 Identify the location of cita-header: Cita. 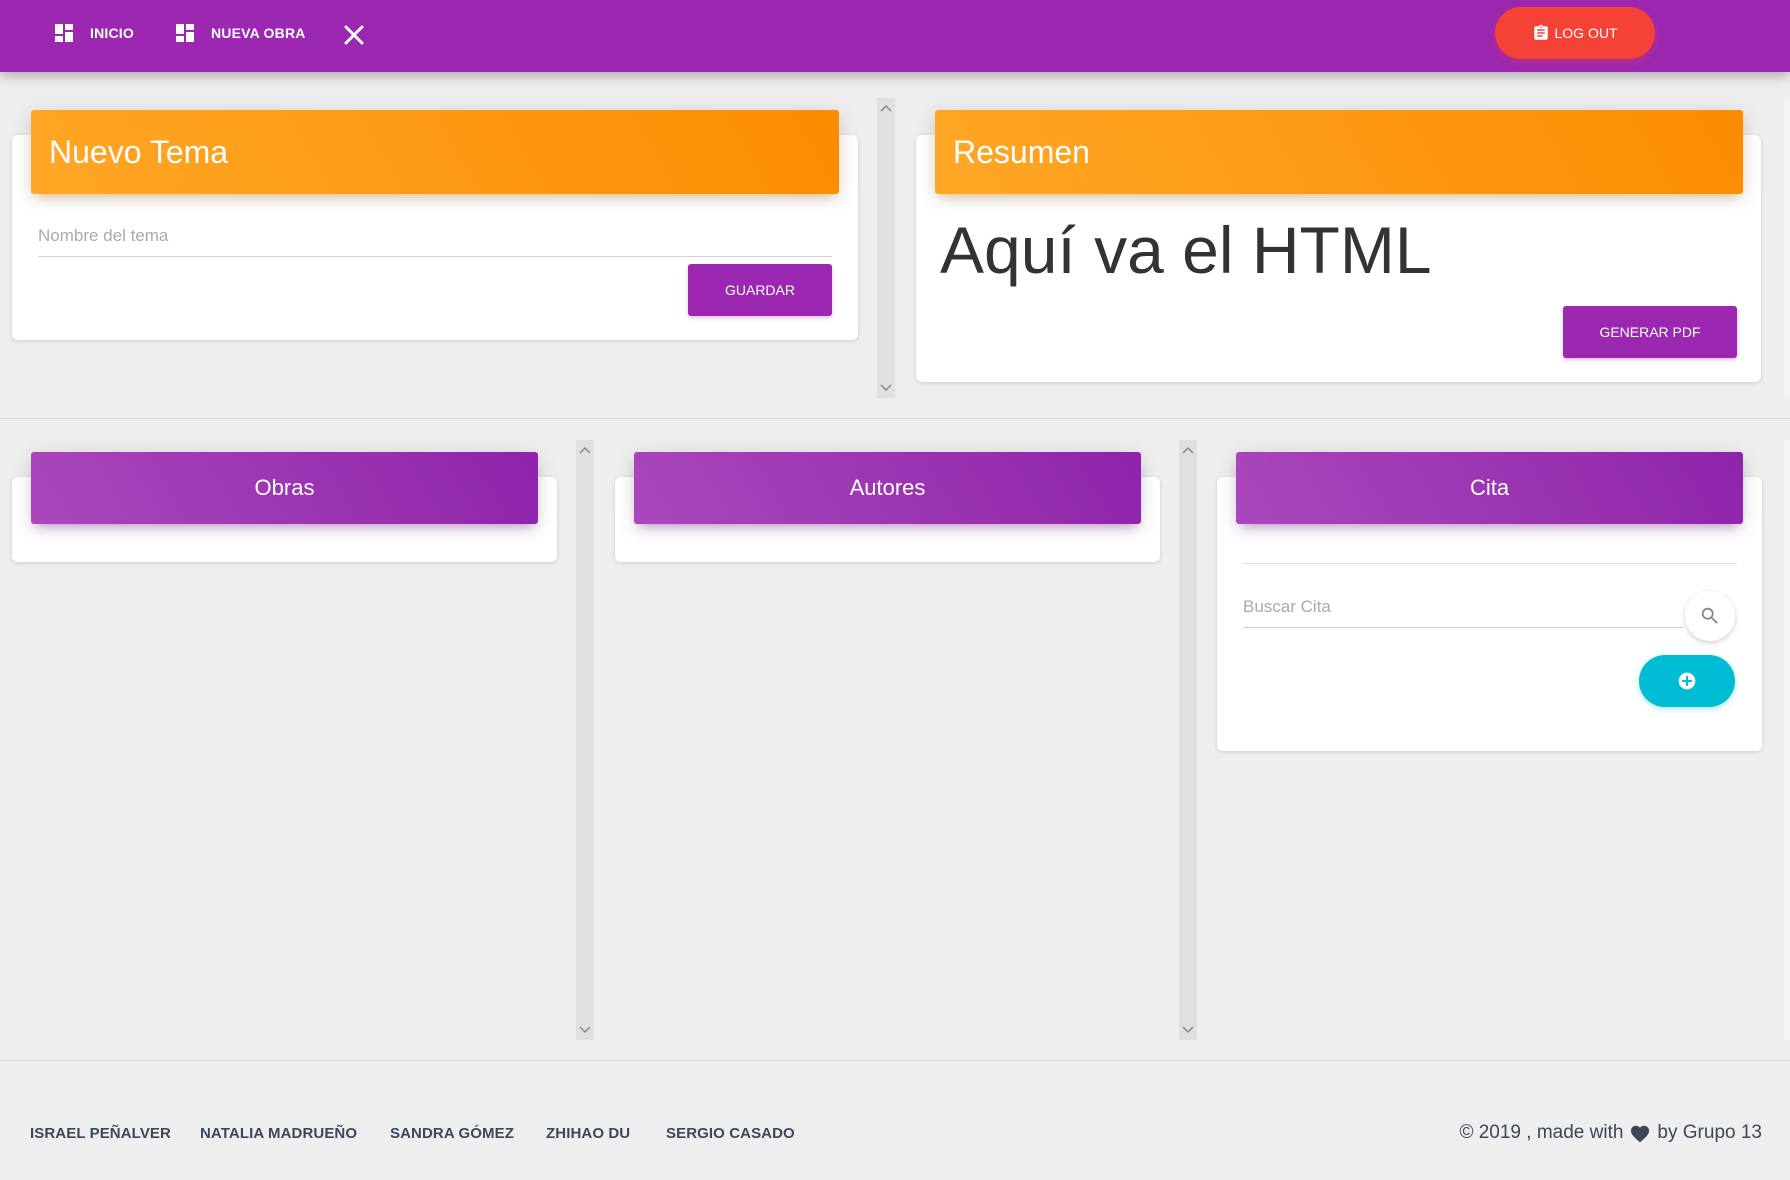
(1489, 488).